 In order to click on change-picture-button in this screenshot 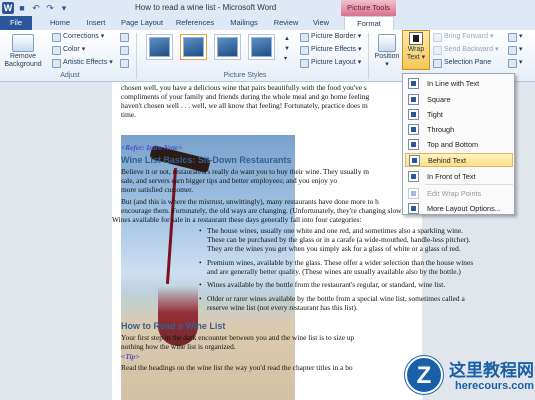, I will do `click(124, 50)`.